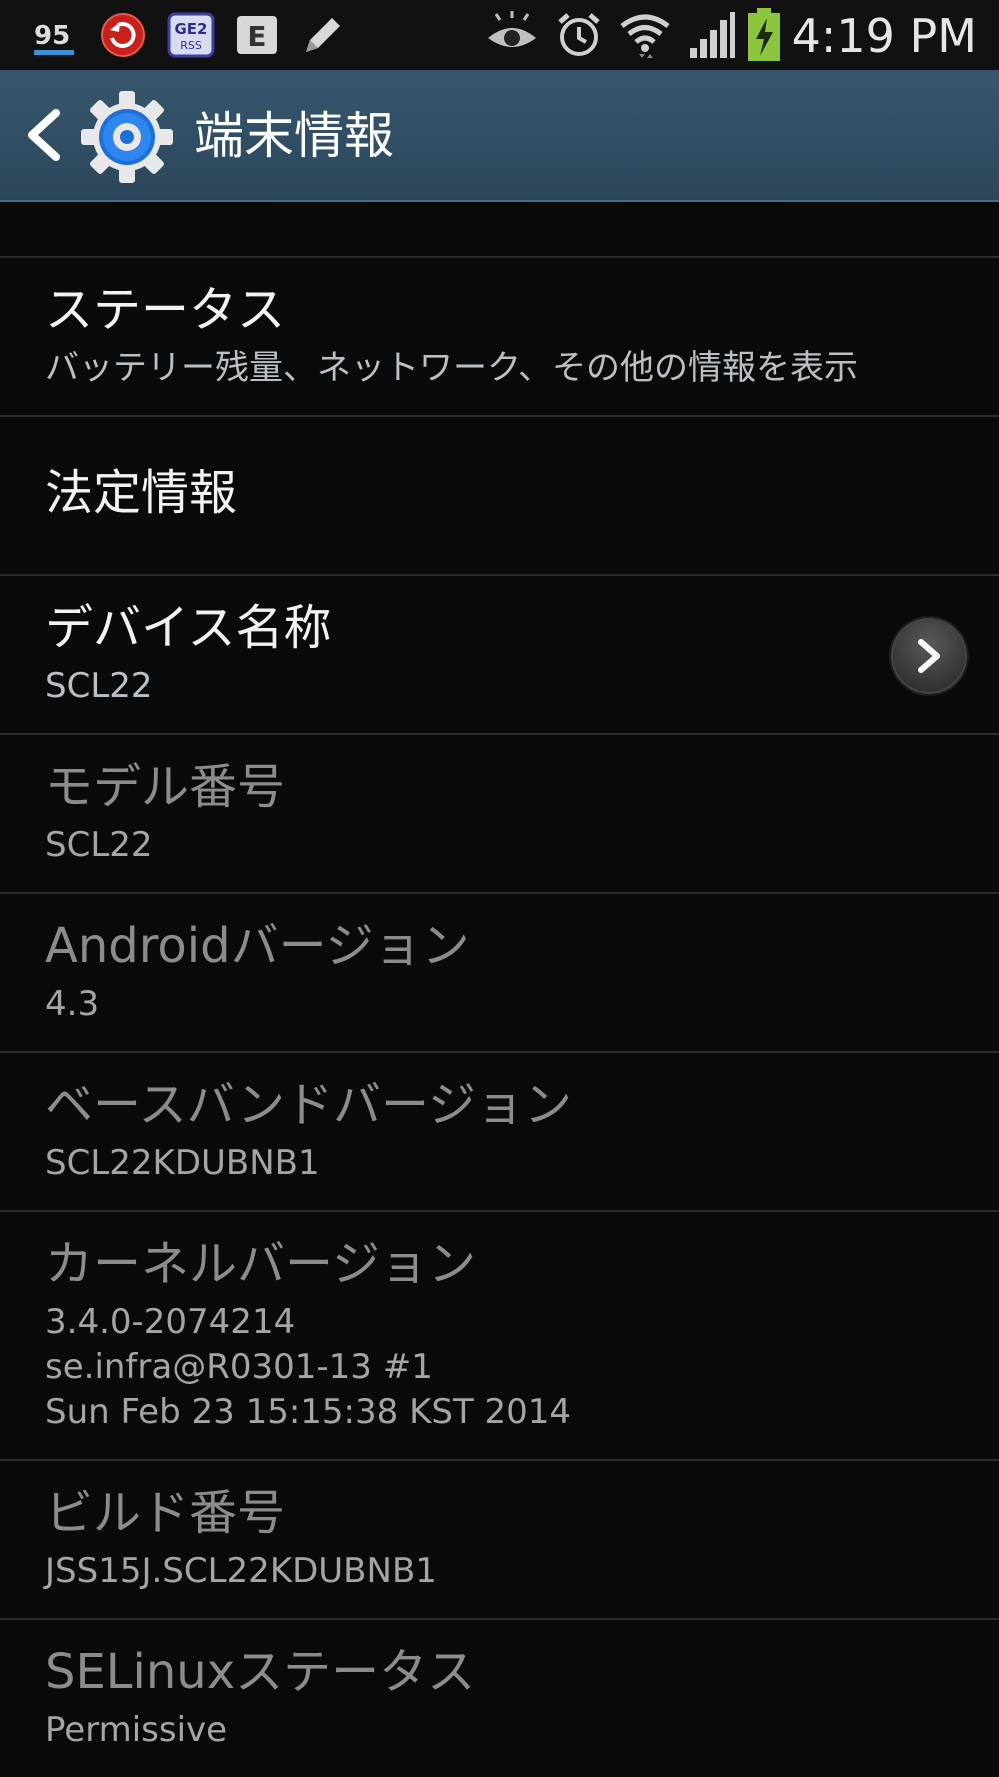 This screenshot has width=999, height=1777. I want to click on list-item-selinux-status: SELinuxステータス Permissive, so click(499, 1698).